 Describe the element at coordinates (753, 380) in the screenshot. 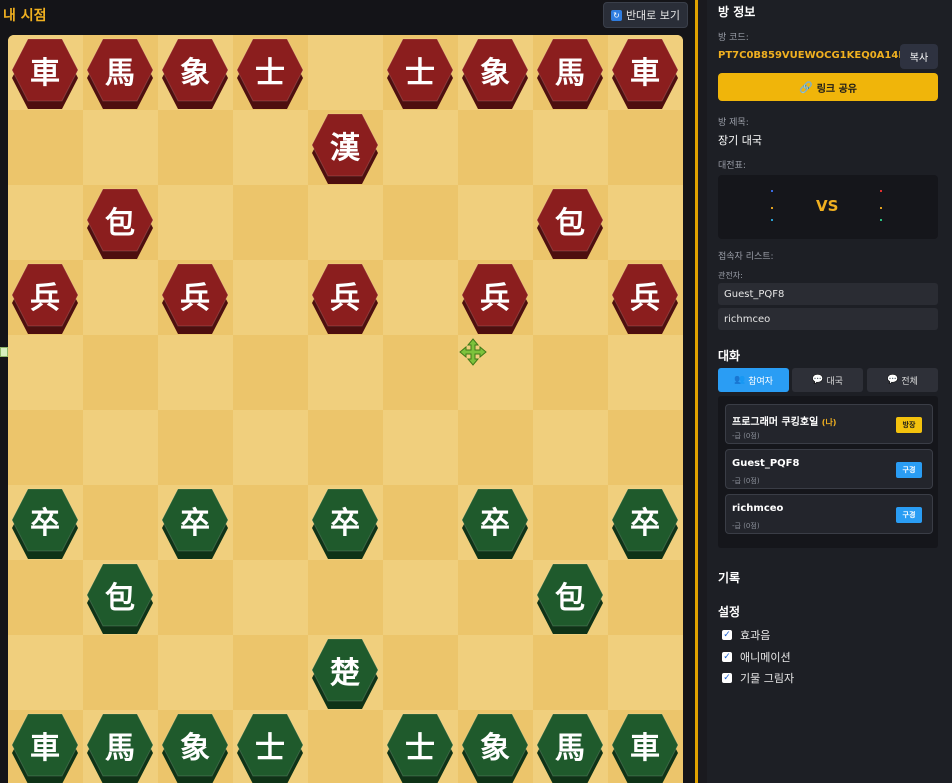

I see `tab-participants: 👥 참여자` at that location.